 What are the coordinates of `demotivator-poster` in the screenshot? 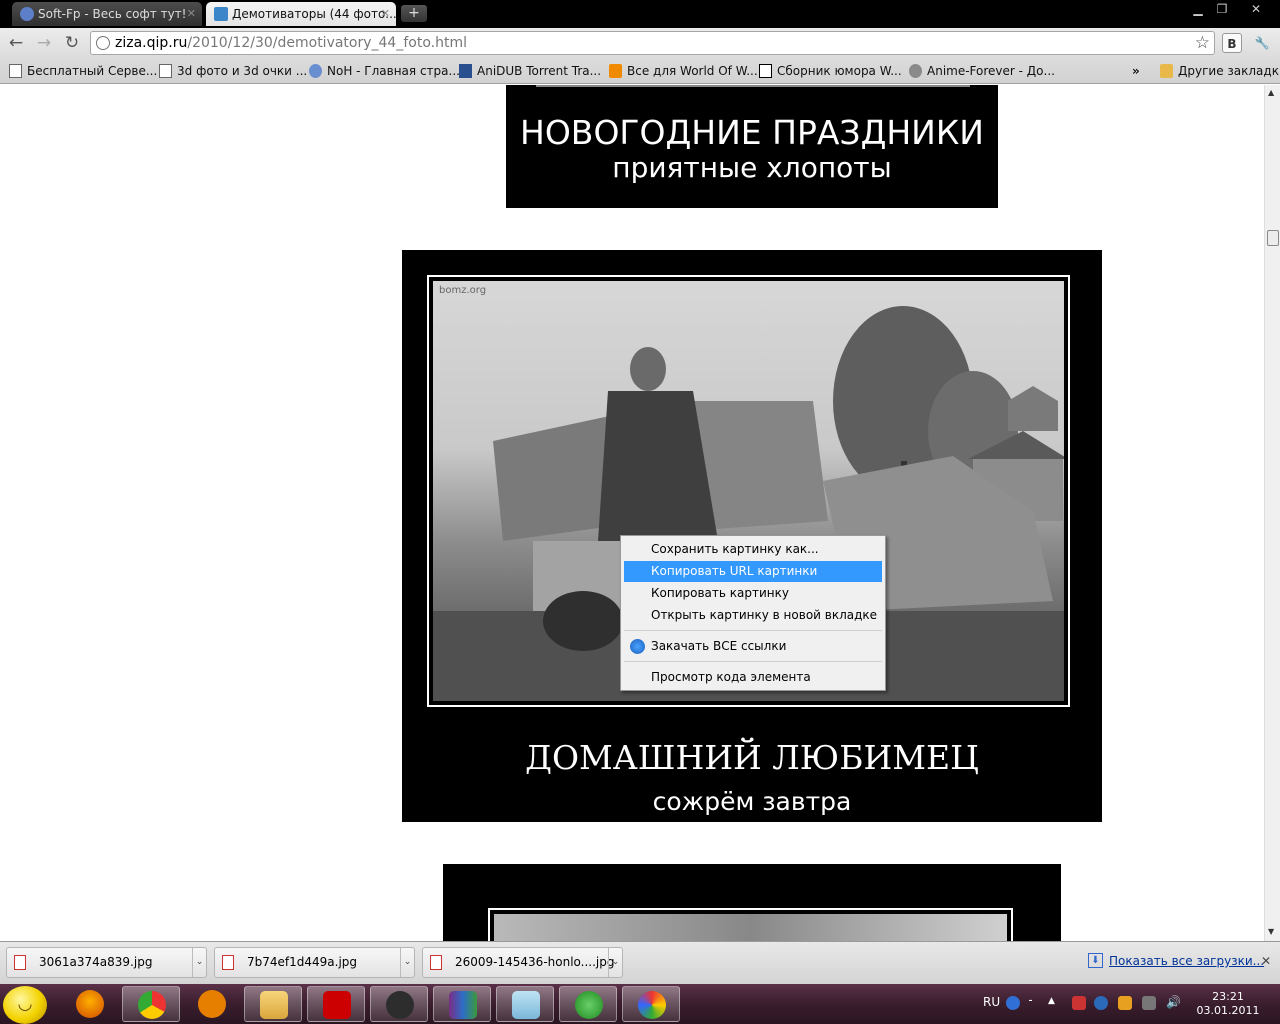 It's located at (752, 902).